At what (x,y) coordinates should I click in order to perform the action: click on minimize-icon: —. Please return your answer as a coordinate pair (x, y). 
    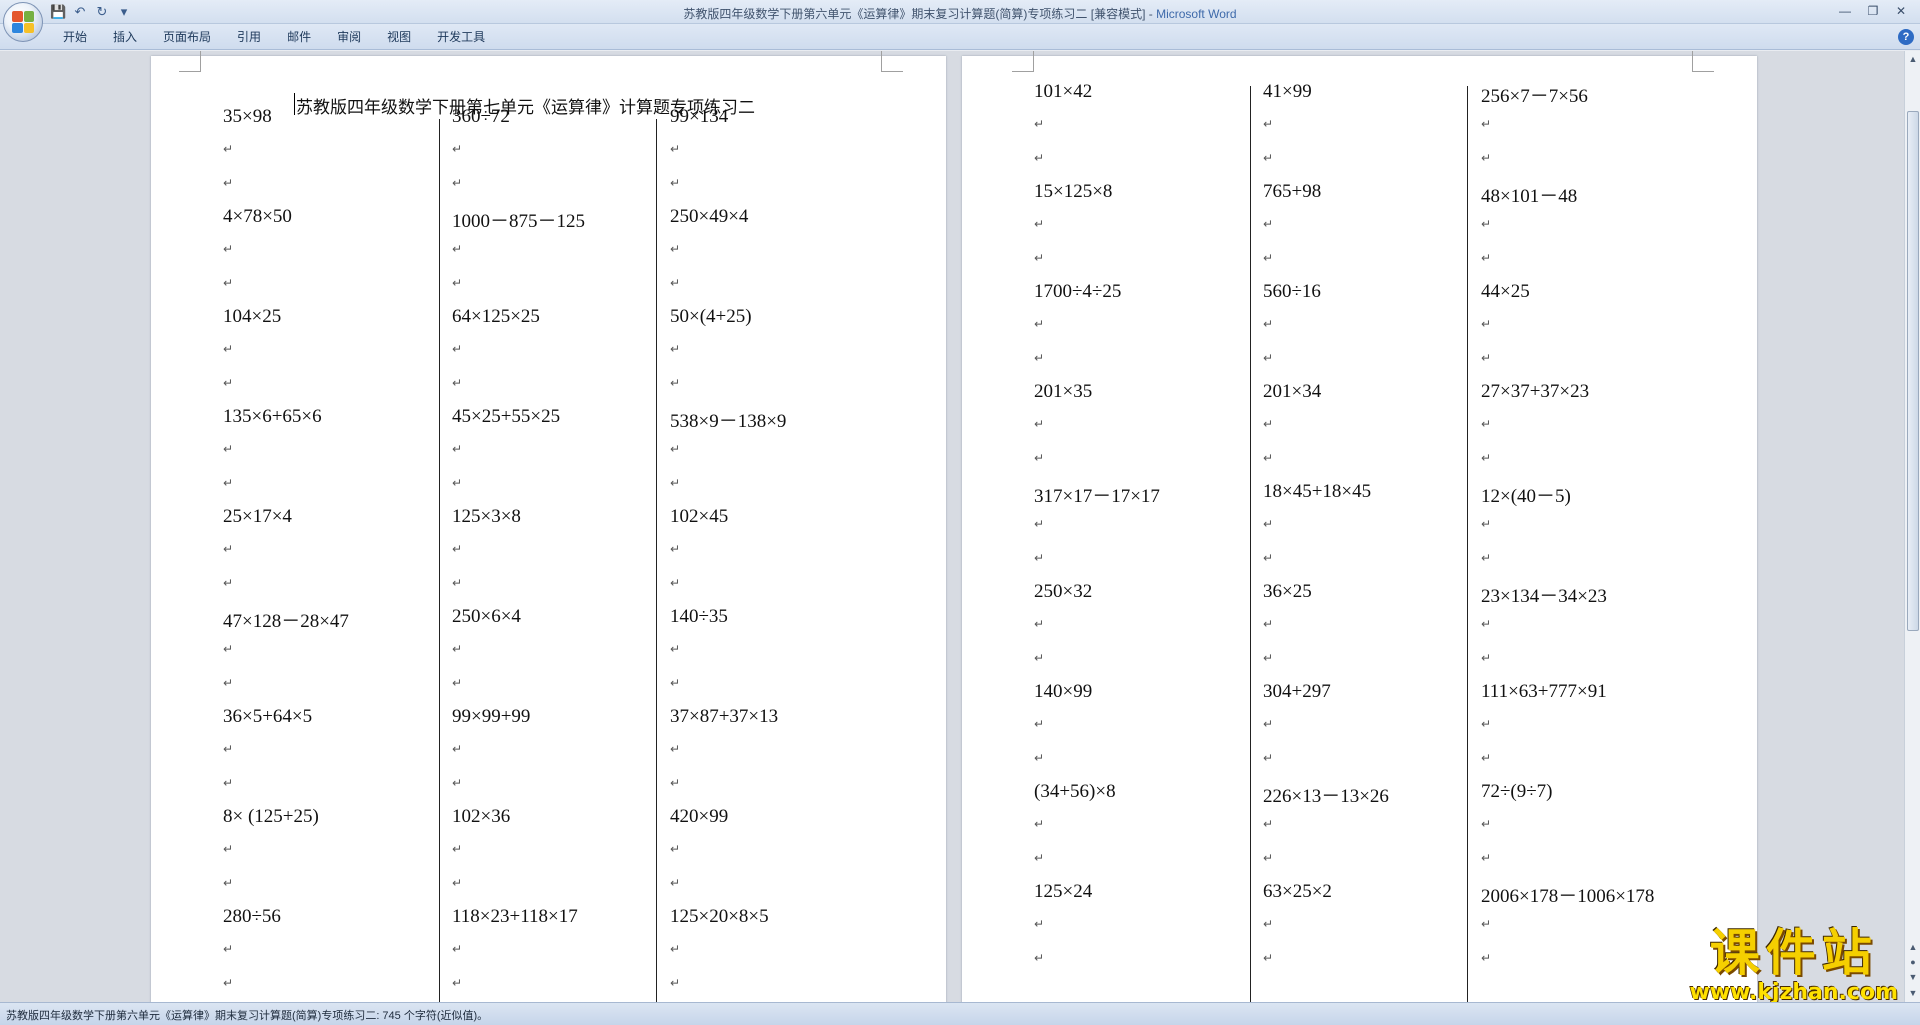
    Looking at the image, I should click on (1845, 11).